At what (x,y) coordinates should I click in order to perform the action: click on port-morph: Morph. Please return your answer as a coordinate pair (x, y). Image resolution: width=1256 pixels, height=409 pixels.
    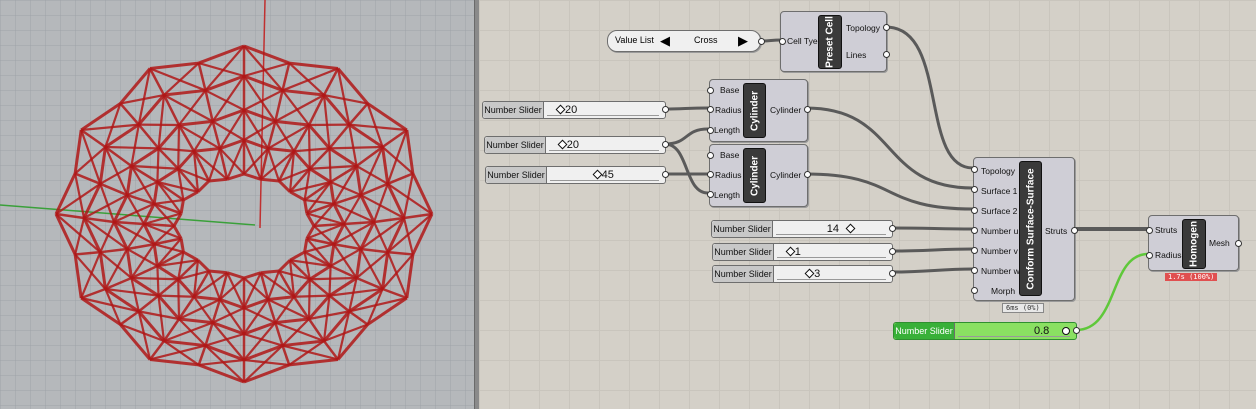
    Looking at the image, I should click on (1003, 291).